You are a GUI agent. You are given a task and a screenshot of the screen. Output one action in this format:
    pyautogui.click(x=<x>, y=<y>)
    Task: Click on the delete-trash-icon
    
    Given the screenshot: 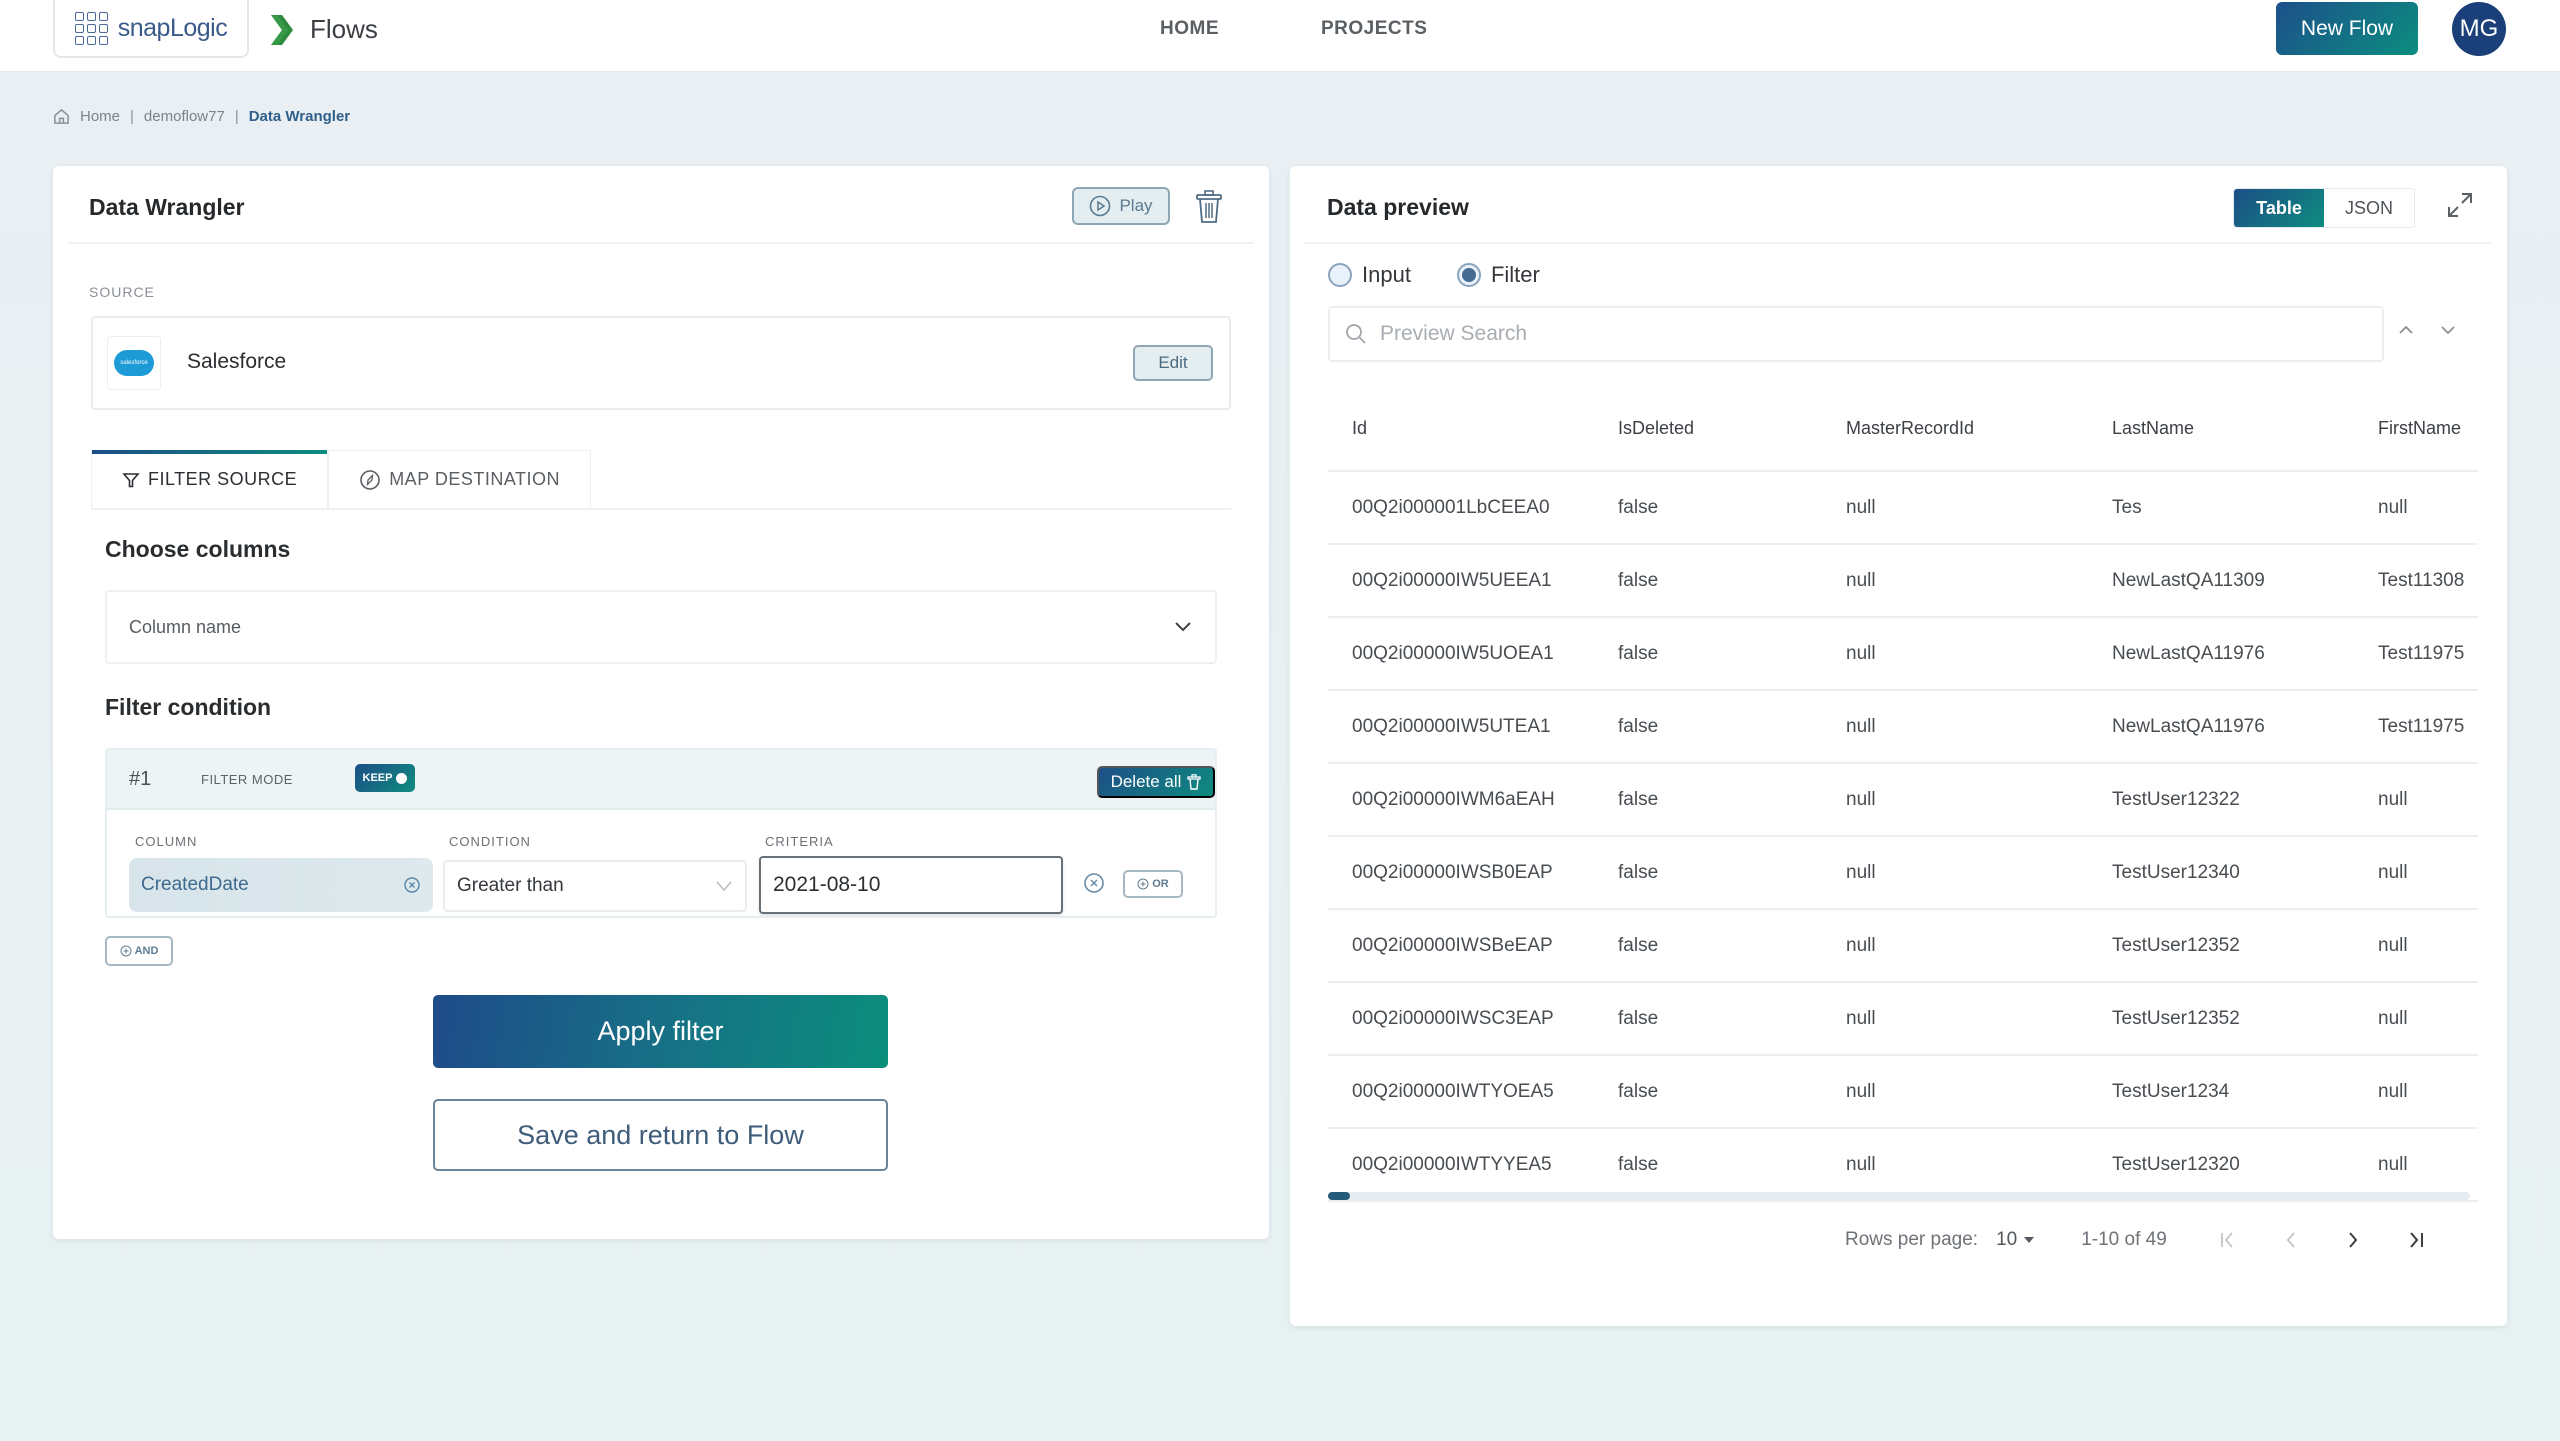 What is the action you would take?
    pyautogui.click(x=1209, y=207)
    